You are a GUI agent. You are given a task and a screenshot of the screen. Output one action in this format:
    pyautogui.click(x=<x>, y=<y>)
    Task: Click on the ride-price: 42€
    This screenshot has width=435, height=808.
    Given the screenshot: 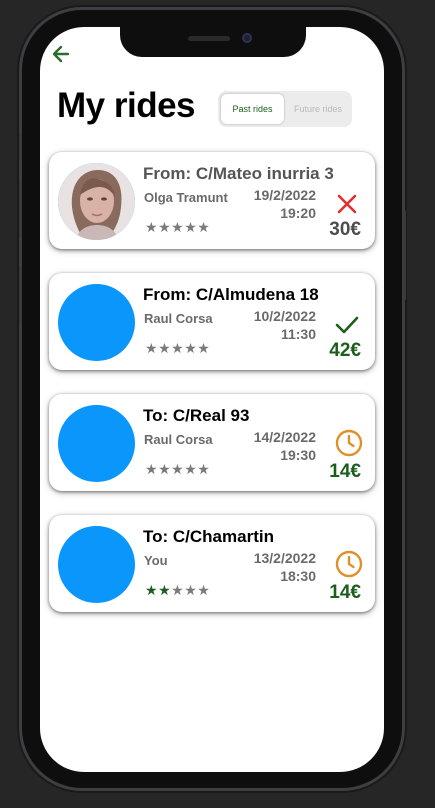 What is the action you would take?
    pyautogui.click(x=345, y=350)
    